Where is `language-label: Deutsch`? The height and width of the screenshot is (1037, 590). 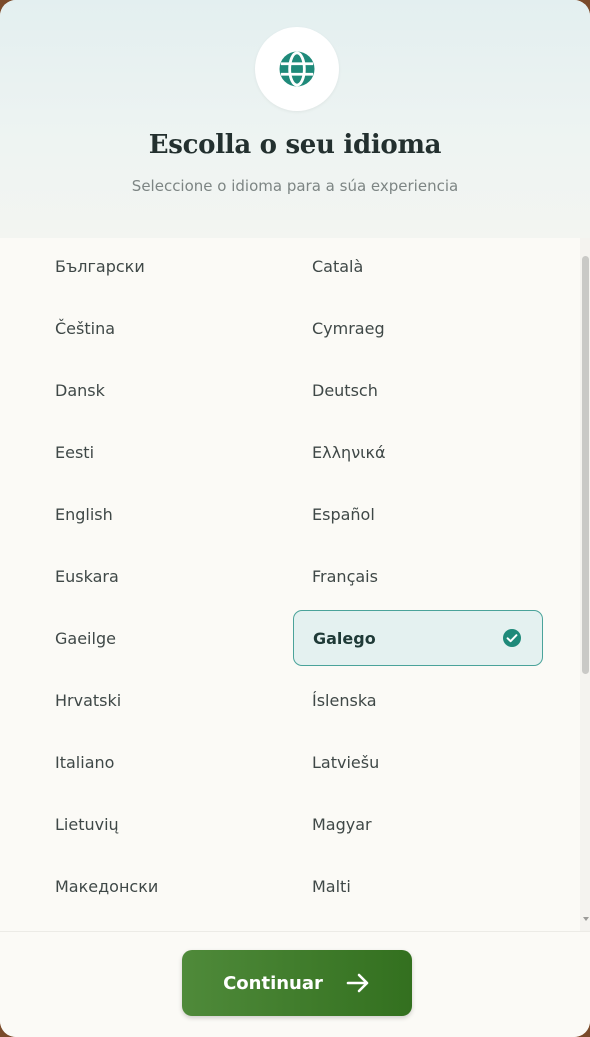
language-label: Deutsch is located at coordinates (345, 390).